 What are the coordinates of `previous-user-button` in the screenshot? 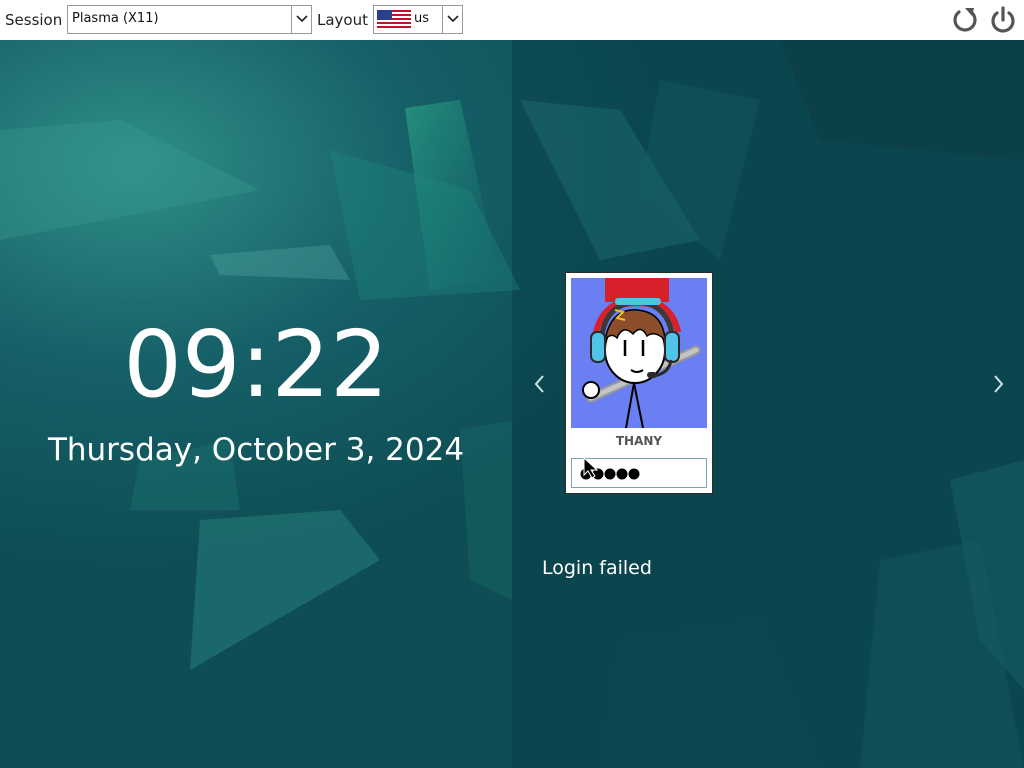 It's located at (540, 384).